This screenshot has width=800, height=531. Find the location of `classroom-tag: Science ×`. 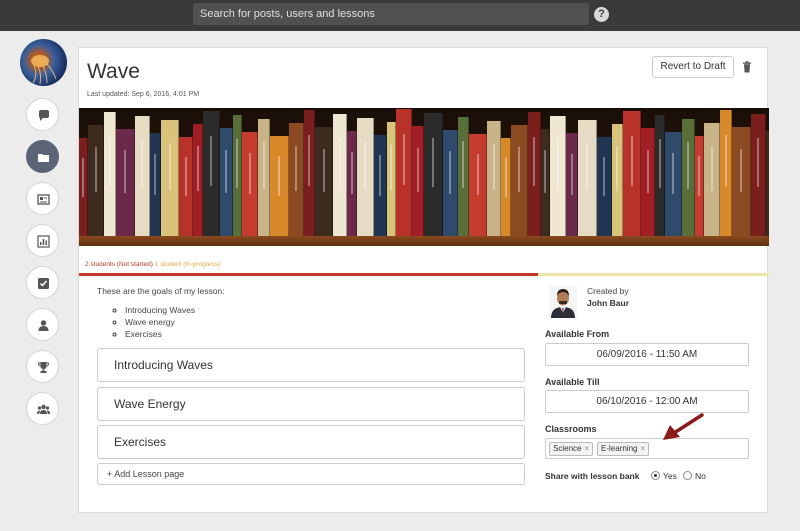

classroom-tag: Science × is located at coordinates (571, 449).